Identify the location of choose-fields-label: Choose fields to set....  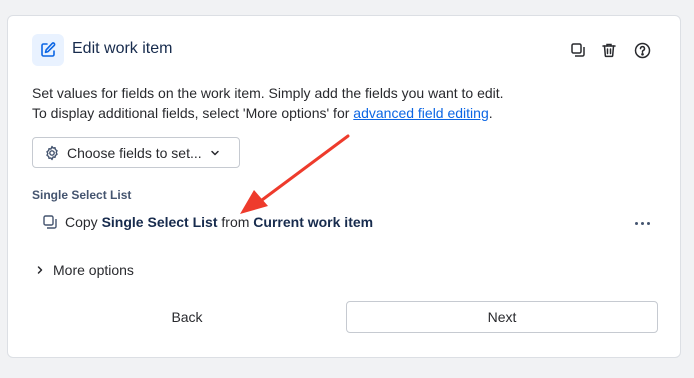
(134, 152).